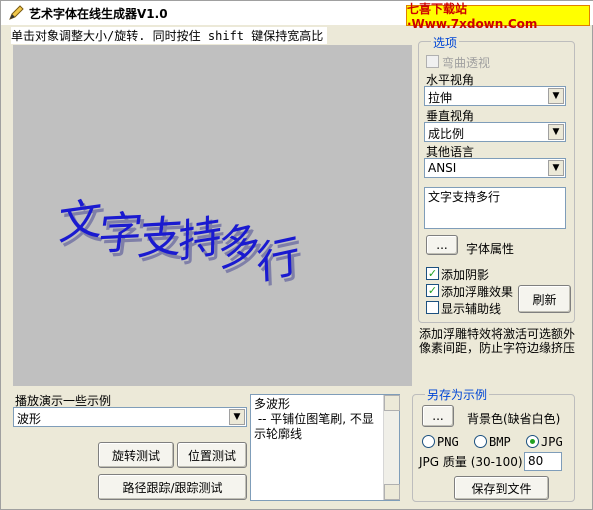  I want to click on jpg-quality-label: JPG 质量 (30-100), so click(471, 462).